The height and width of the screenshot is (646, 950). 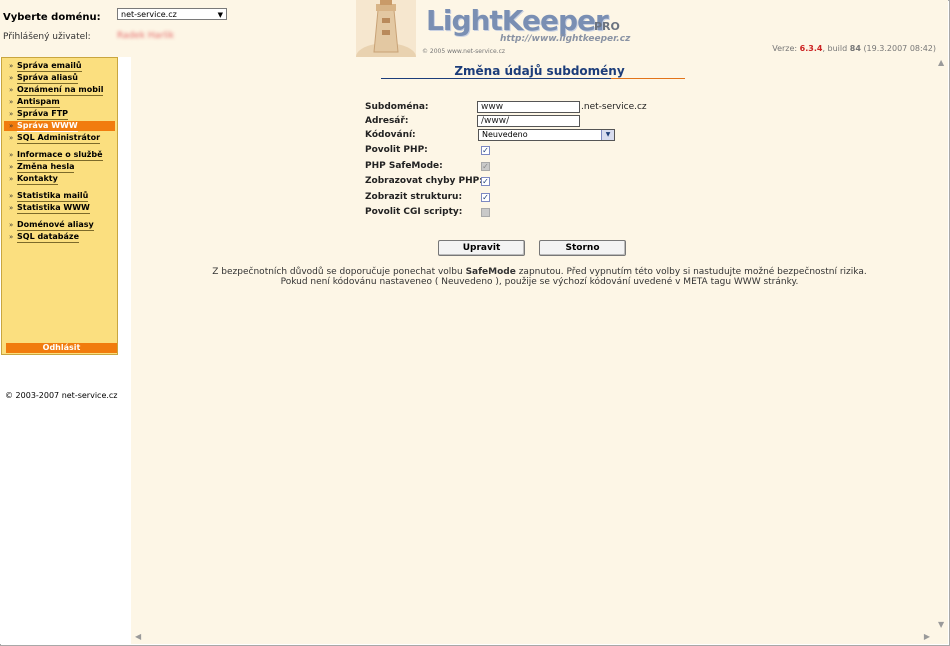 What do you see at coordinates (565, 150) in the screenshot?
I see `php-row: Povolit PHP: ✓` at bounding box center [565, 150].